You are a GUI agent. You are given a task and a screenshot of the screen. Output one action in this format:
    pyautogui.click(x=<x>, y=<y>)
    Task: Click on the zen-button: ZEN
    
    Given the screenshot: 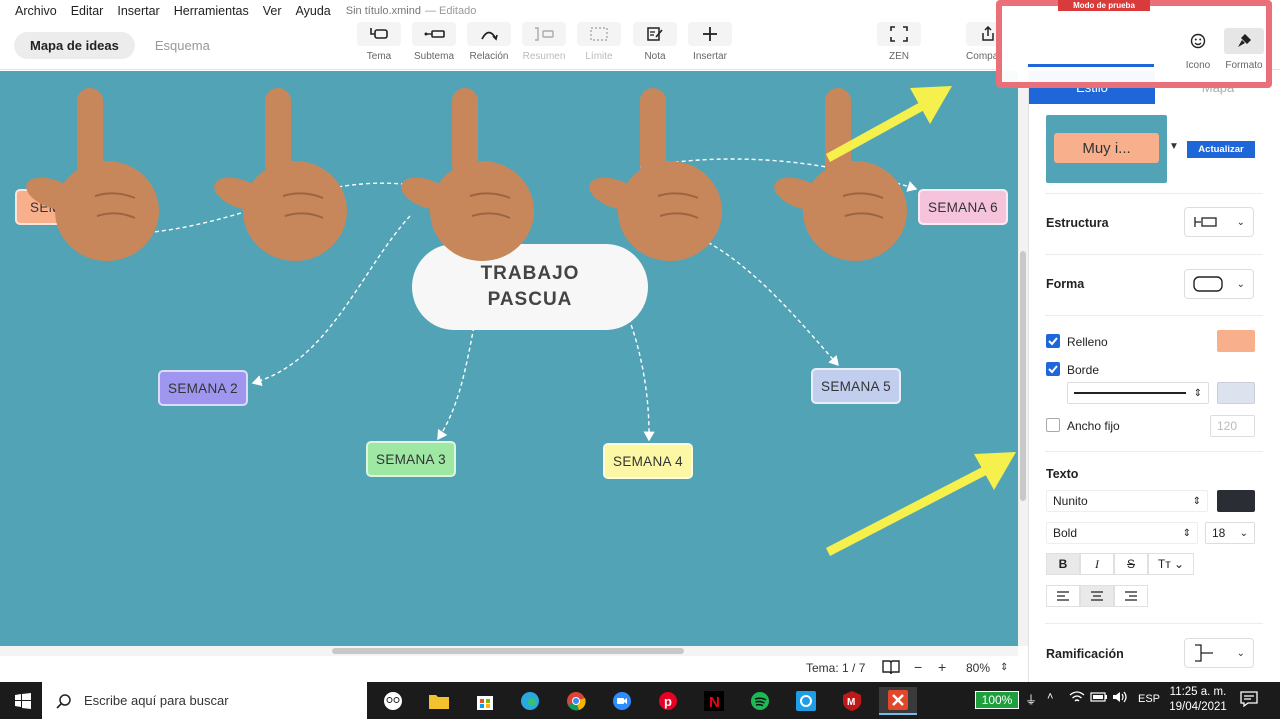 What is the action you would take?
    pyautogui.click(x=899, y=42)
    